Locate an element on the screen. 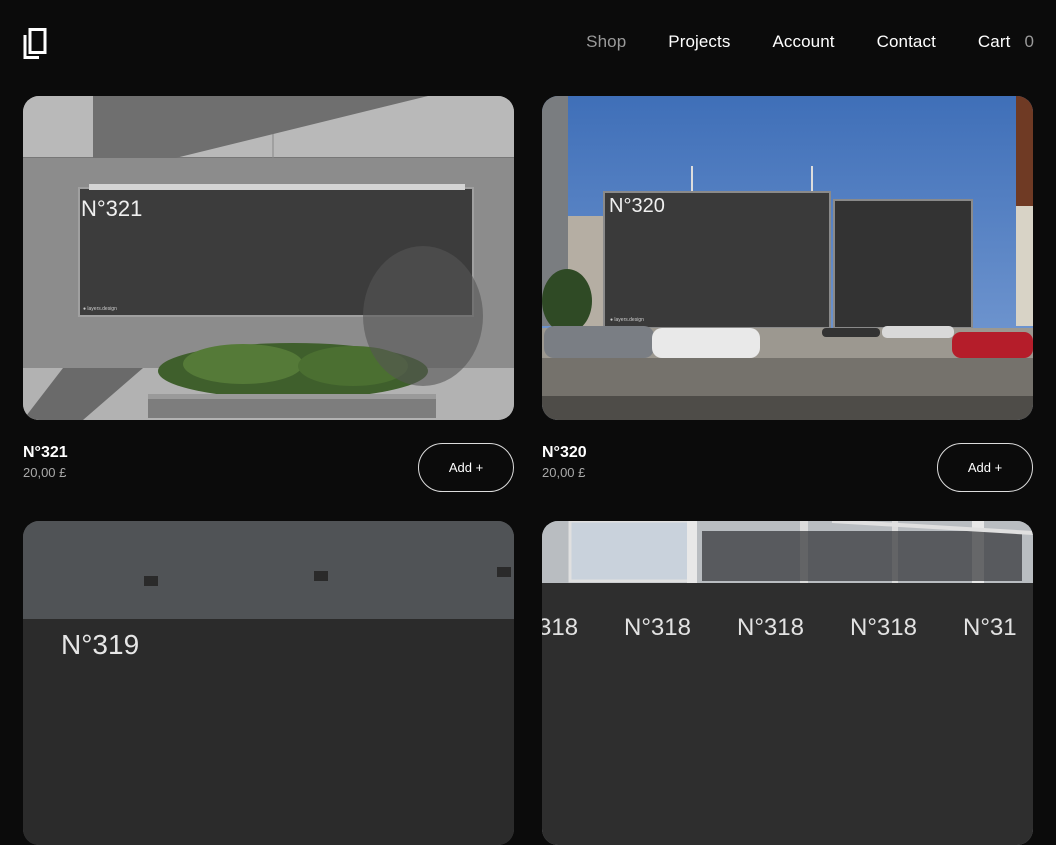 Image resolution: width=1056 pixels, height=845 pixels. product-meta: N°321 20,00 £ is located at coordinates (45, 462).